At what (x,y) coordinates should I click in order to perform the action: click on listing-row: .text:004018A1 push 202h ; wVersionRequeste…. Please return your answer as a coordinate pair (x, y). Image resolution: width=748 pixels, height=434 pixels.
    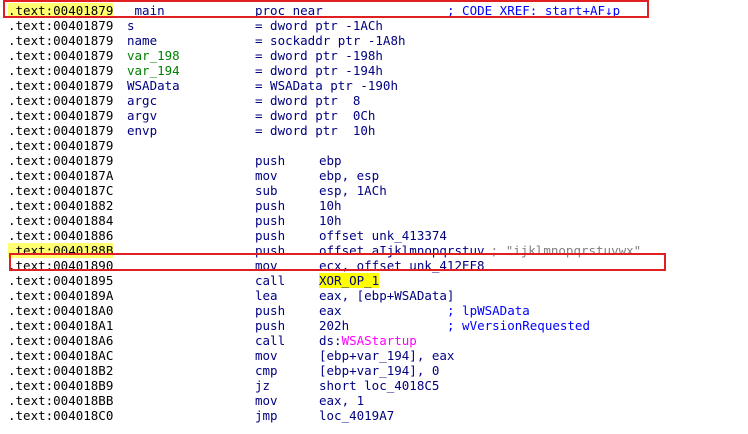
    Looking at the image, I should click on (374, 325).